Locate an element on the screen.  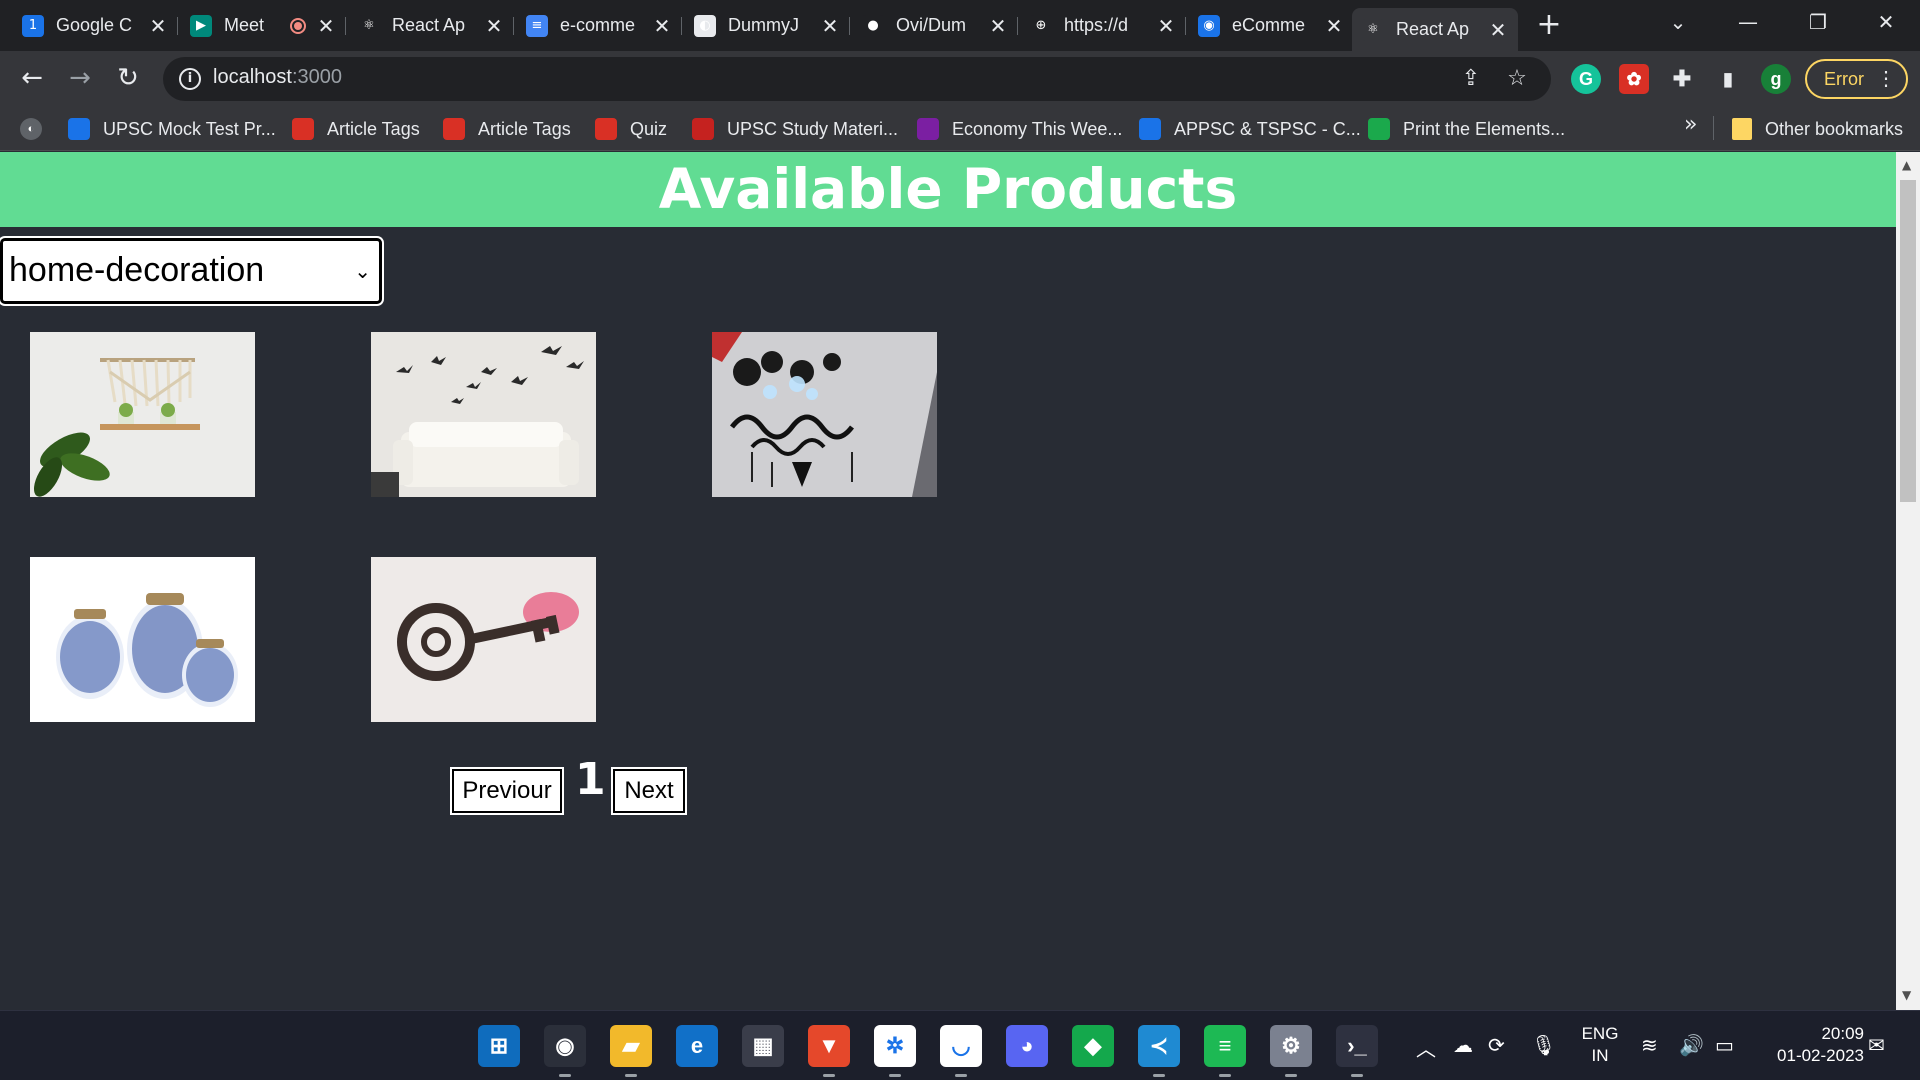
extensions-puzzle-icon: ✚ is located at coordinates (1682, 79).